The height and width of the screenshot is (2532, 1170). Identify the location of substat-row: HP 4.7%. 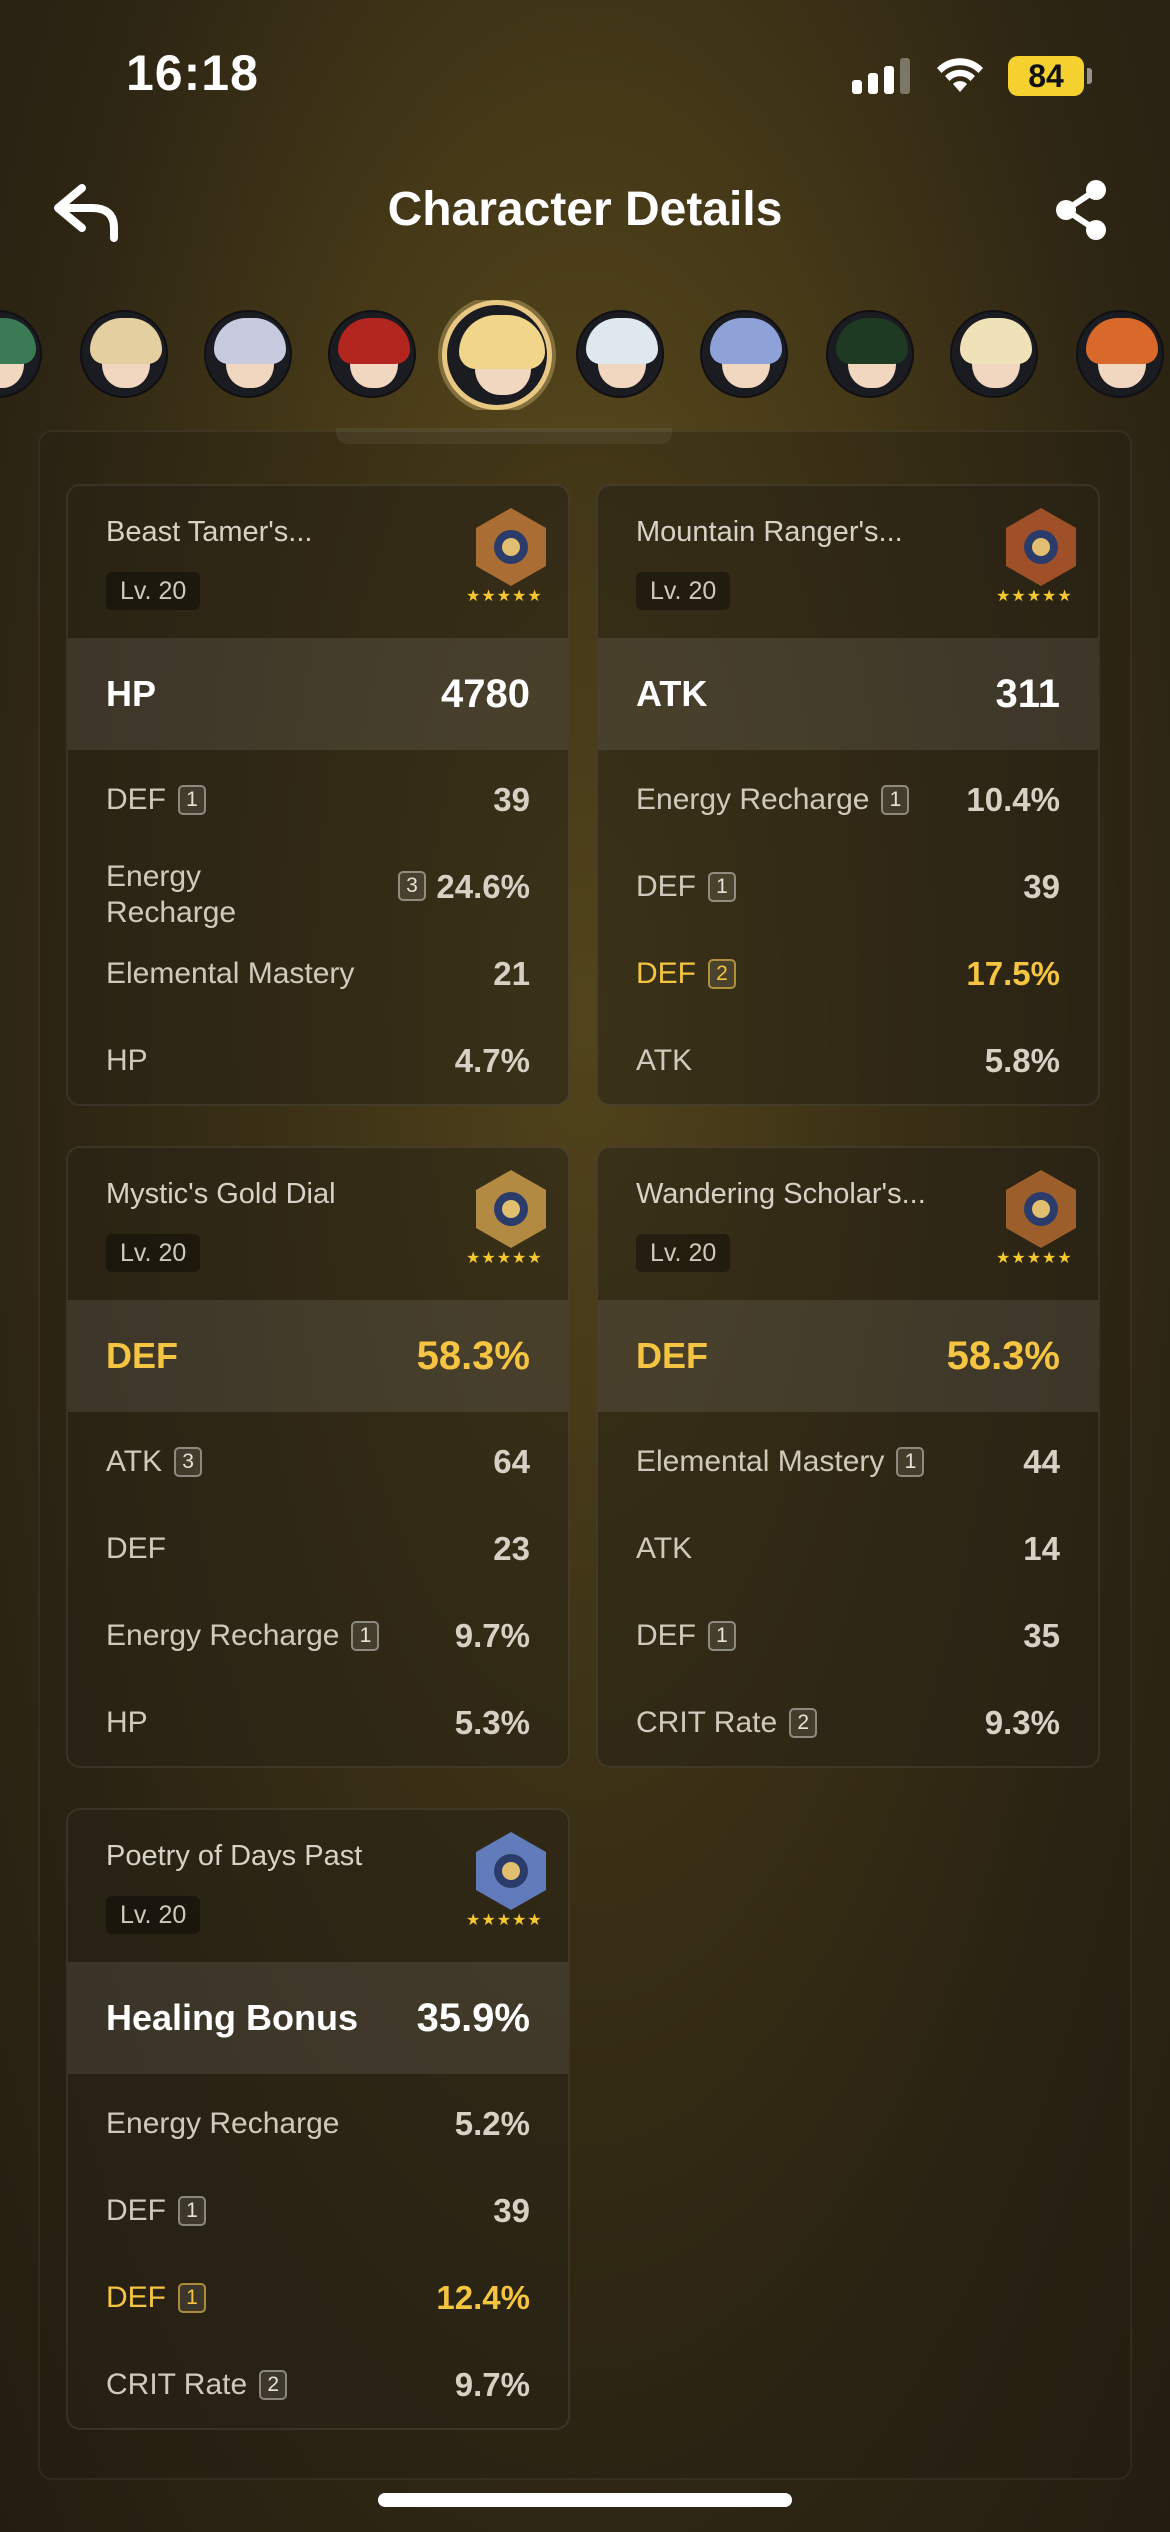
(318, 1060).